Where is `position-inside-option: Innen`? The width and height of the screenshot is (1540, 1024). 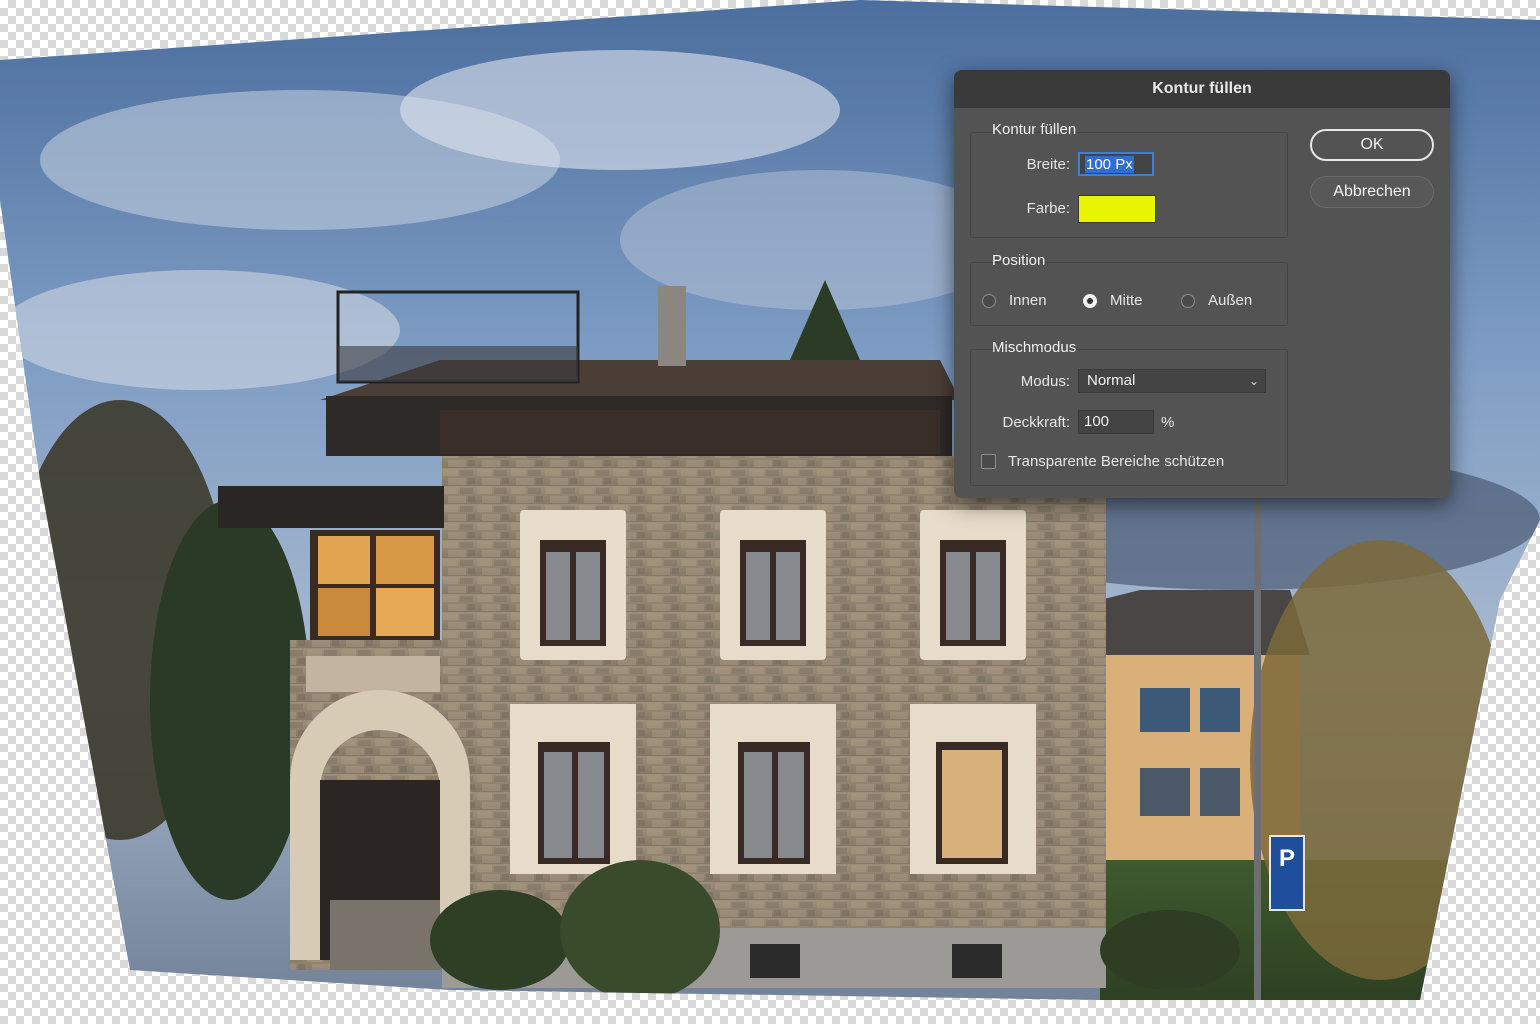
position-inside-option: Innen is located at coordinates (1014, 300).